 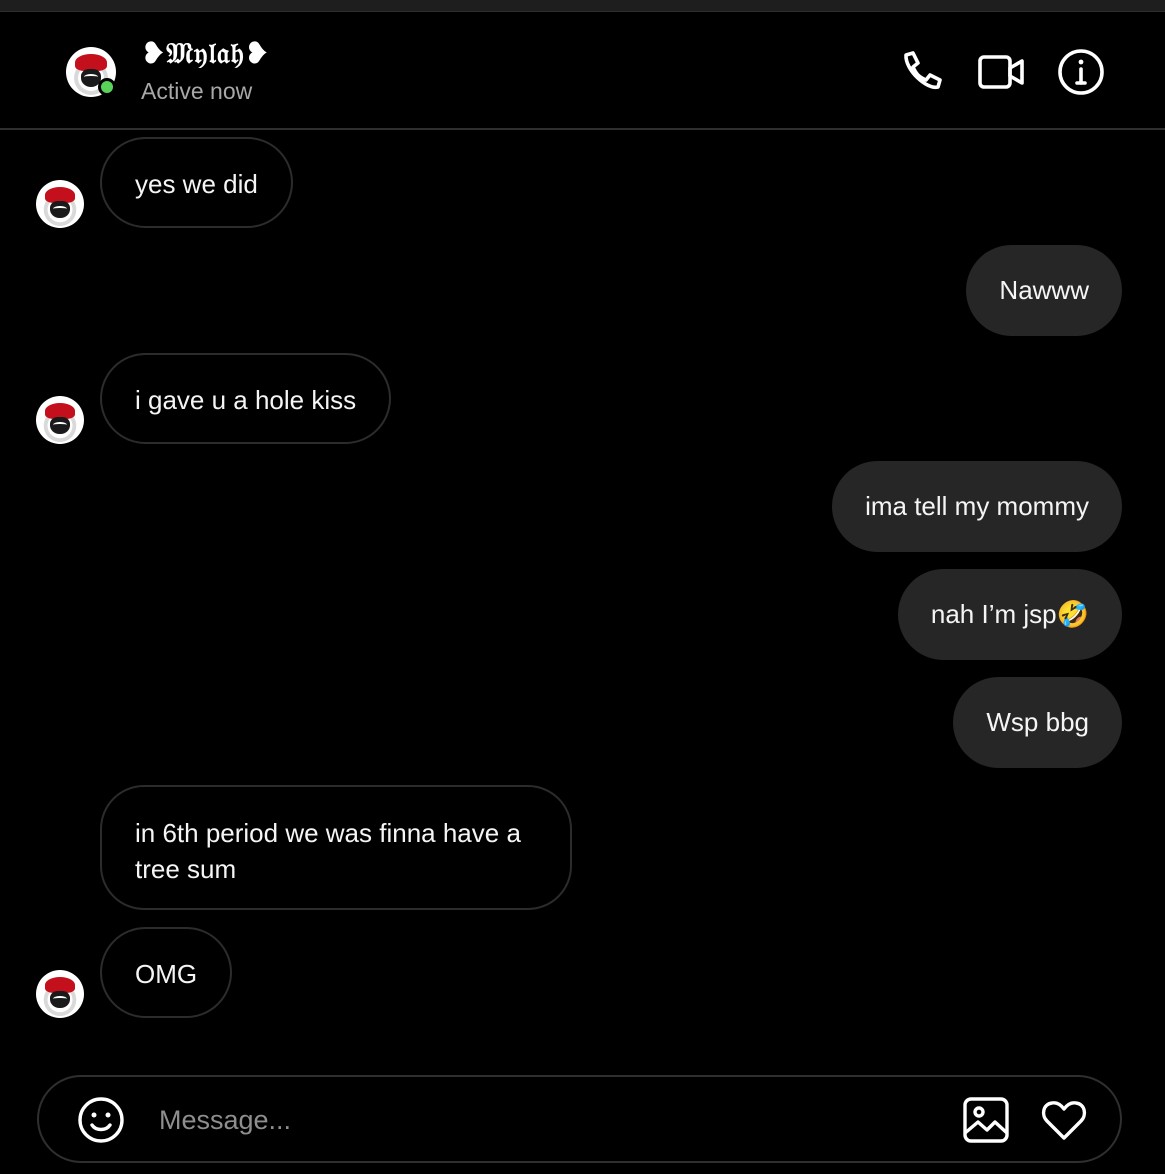 I want to click on contact-name: ❥𝔐𝔶𝔩𝔞𝔥❥, so click(x=205, y=53).